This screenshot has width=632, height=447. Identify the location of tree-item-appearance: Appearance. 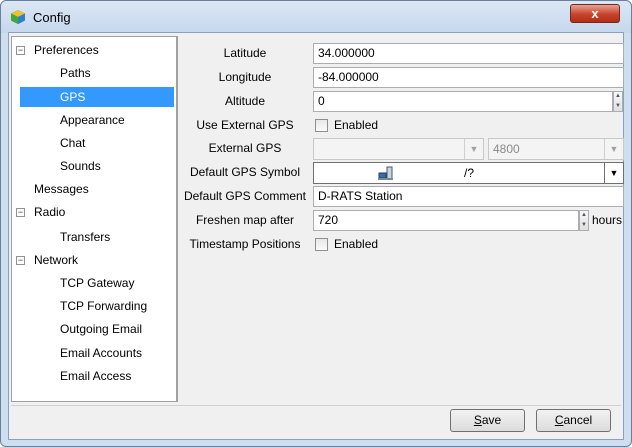
(94, 120).